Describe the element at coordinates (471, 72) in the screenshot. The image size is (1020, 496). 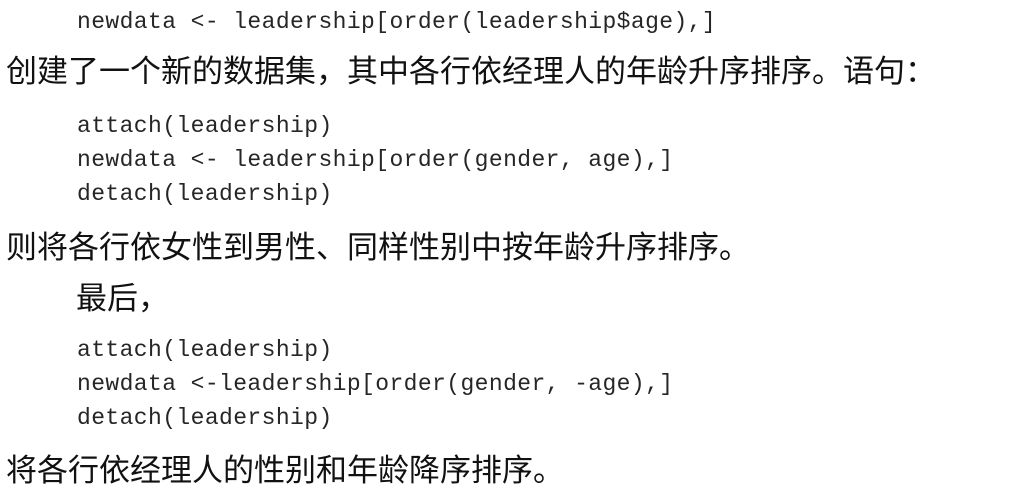
I see `paragraph-new-dataset: 创建了一个新的数据集，其中各行依经理人的年龄升序排序。语句：` at that location.